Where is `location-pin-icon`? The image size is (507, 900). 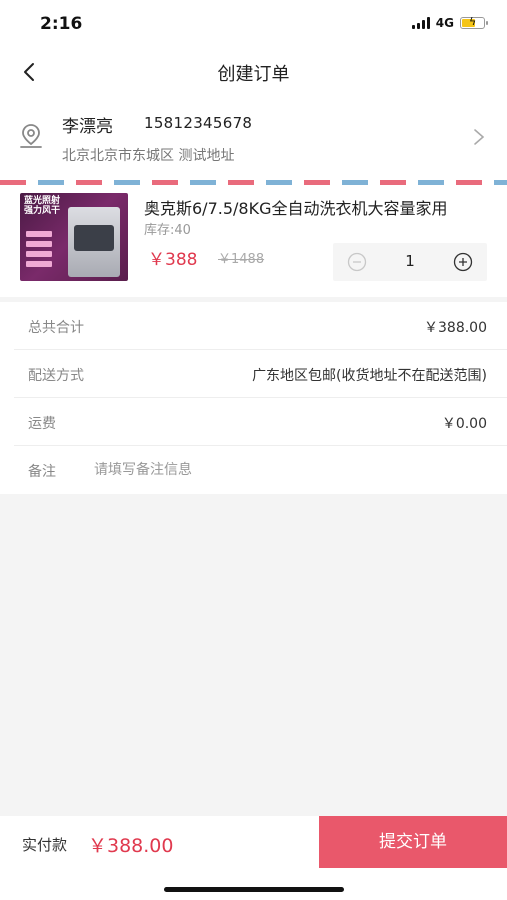
location-pin-icon is located at coordinates (31, 136).